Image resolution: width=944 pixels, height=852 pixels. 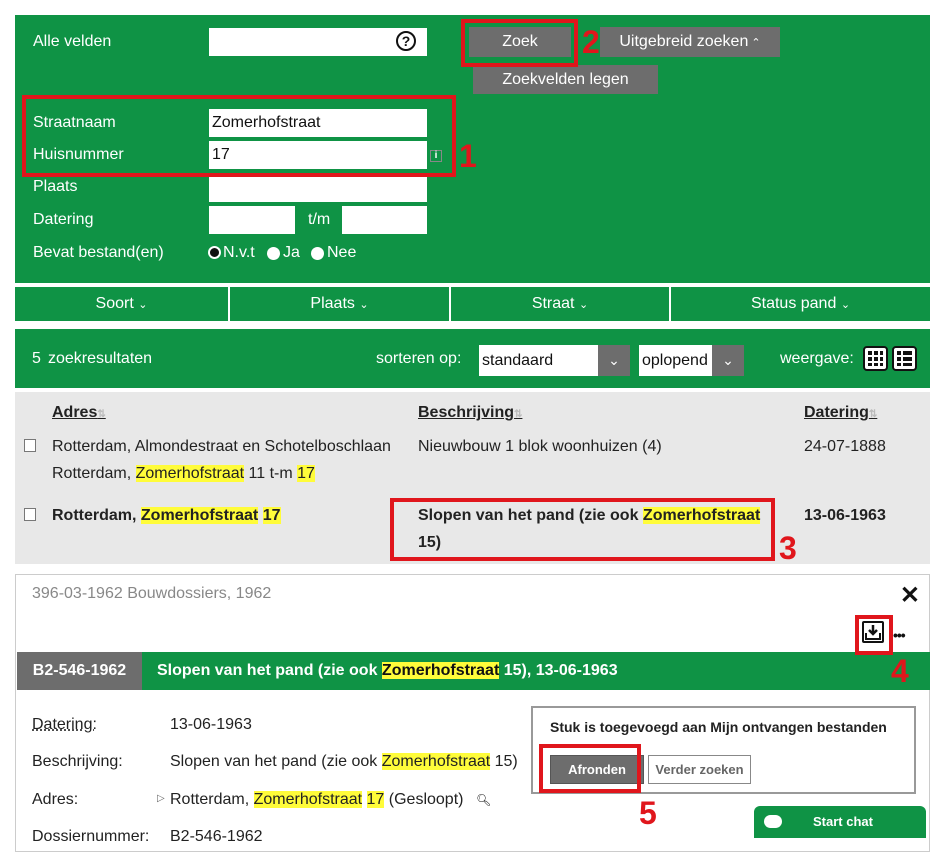 What do you see at coordinates (72, 41) in the screenshot?
I see `all-fields-label: Alle velden` at bounding box center [72, 41].